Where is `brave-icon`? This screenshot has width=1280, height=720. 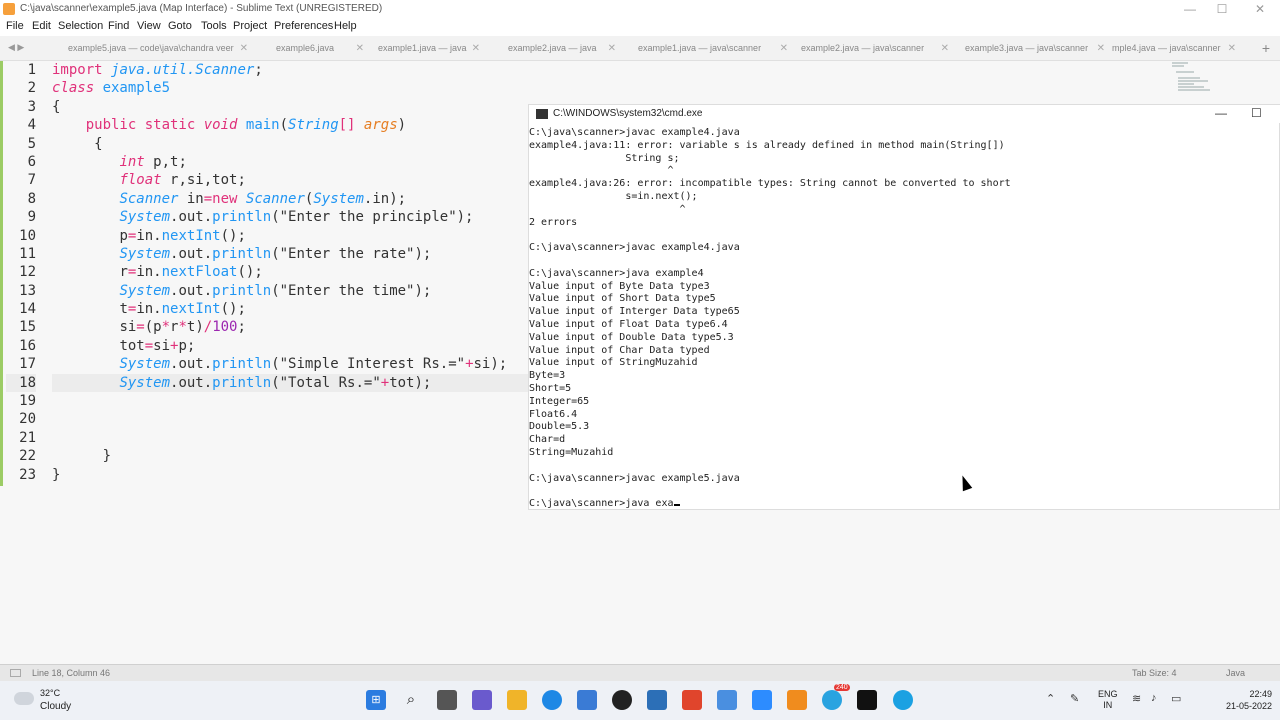
brave-icon is located at coordinates (692, 700).